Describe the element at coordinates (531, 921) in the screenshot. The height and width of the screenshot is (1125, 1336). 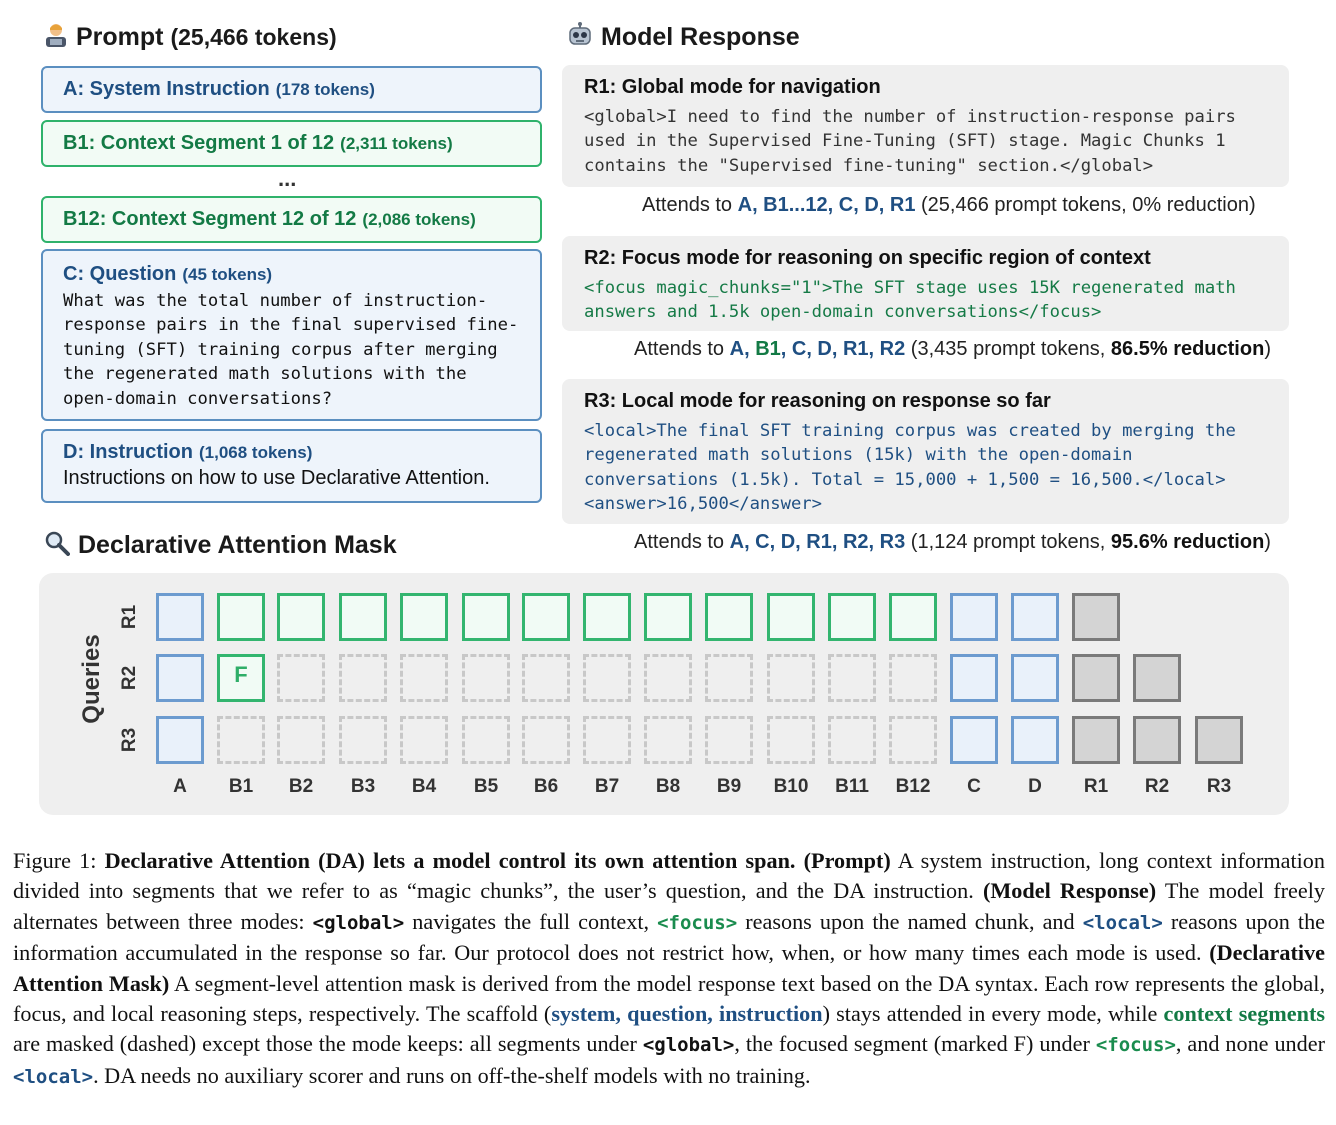
I see `caption-text: navigates the full context,` at that location.